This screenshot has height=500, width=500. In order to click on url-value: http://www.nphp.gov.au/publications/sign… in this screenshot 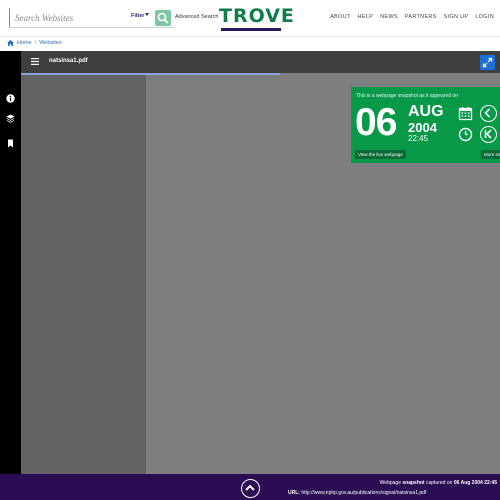, I will do `click(363, 493)`.